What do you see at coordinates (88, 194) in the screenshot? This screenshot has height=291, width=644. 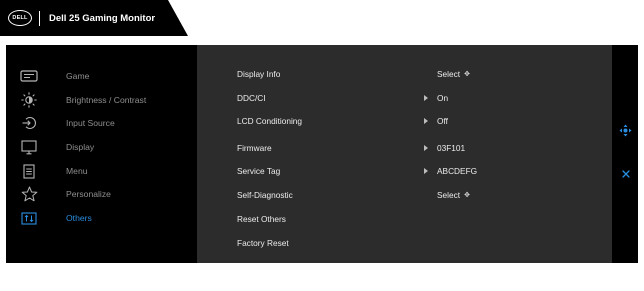 I see `menu-label-personalize: Personalize` at bounding box center [88, 194].